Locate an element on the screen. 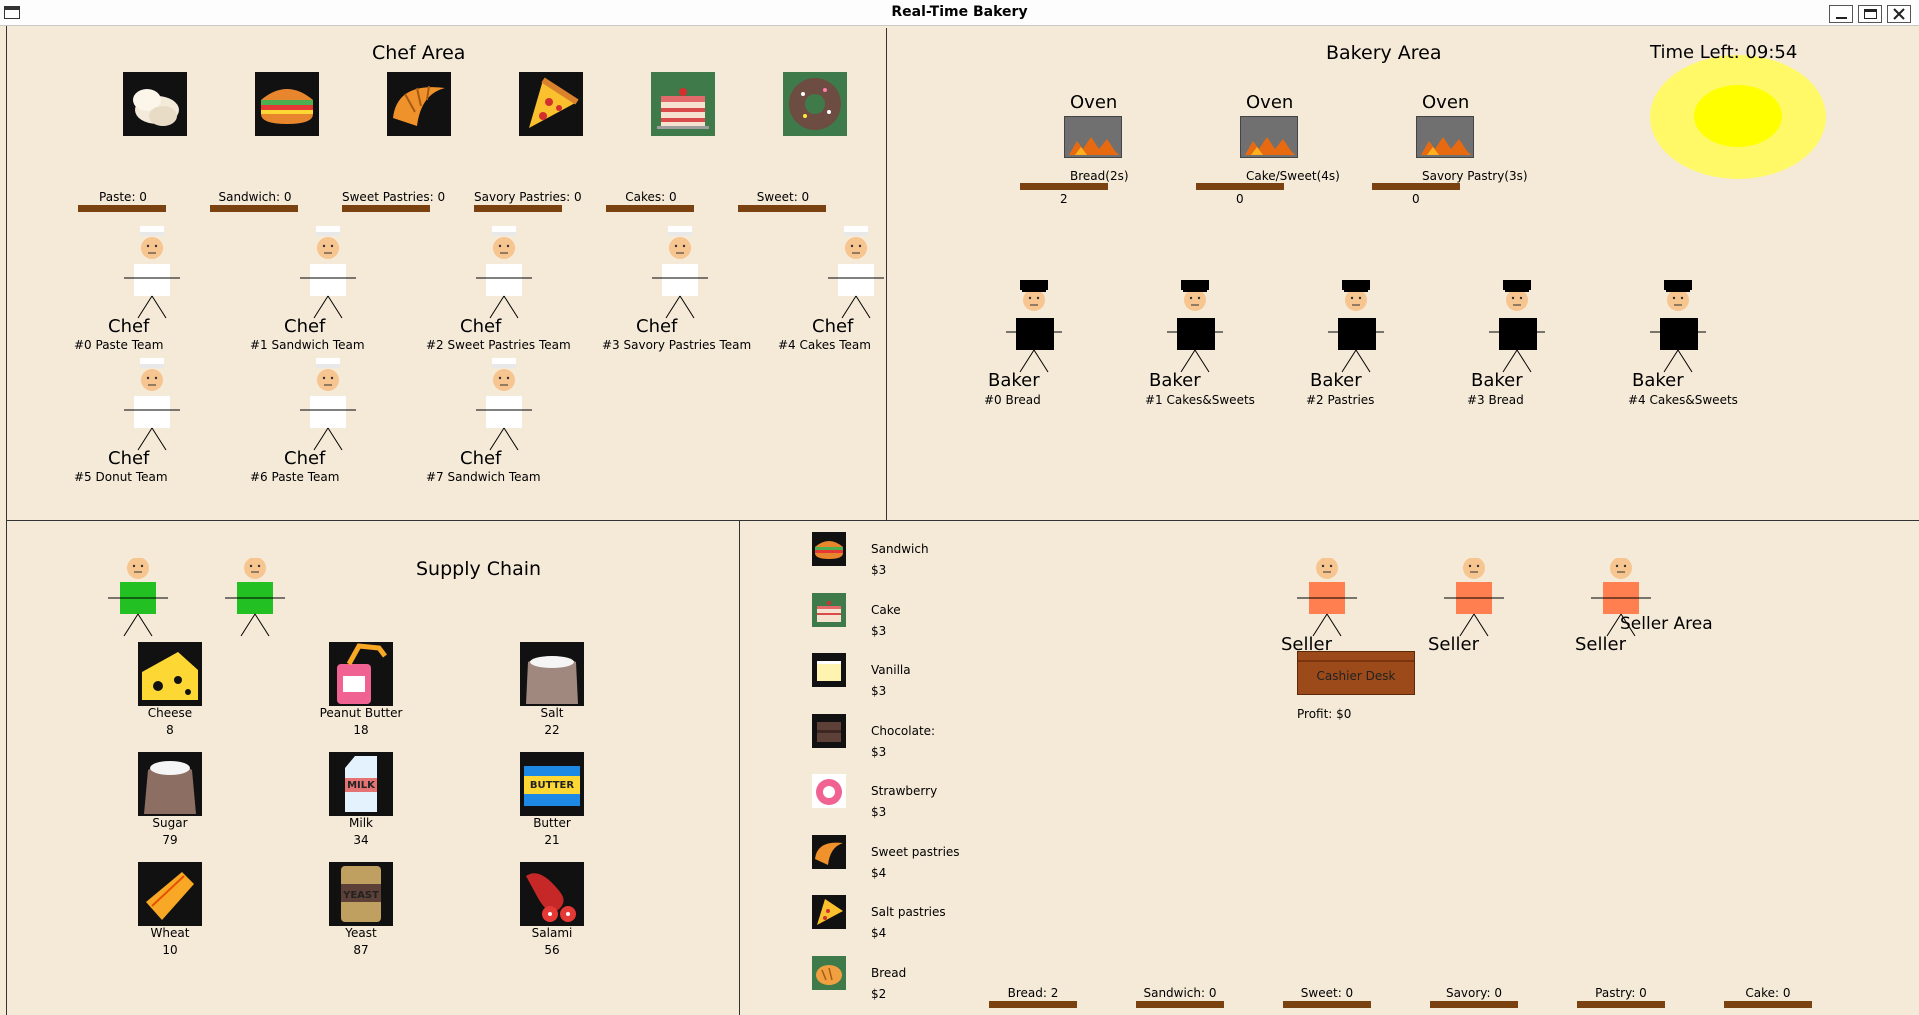  menu-item-name: Strawberry is located at coordinates (904, 791).